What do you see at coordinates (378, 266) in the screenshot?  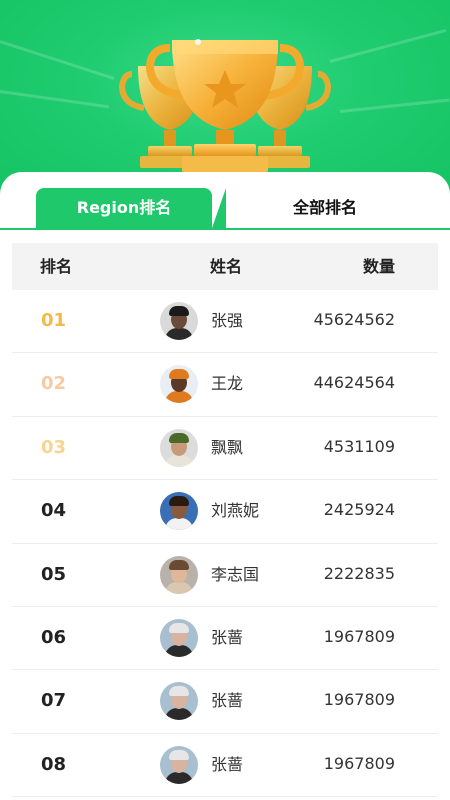 I see `column-header-count: 数量` at bounding box center [378, 266].